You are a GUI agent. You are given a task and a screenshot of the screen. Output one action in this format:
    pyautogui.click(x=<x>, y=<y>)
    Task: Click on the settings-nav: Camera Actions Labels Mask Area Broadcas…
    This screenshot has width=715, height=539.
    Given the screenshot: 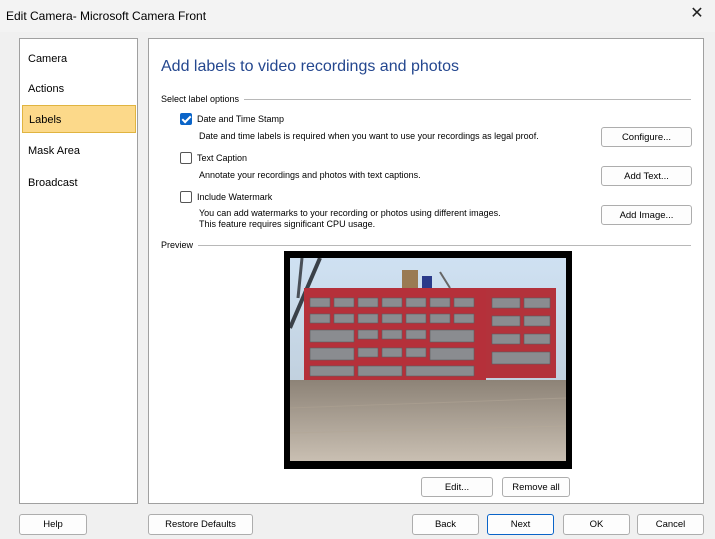 What is the action you would take?
    pyautogui.click(x=78, y=271)
    